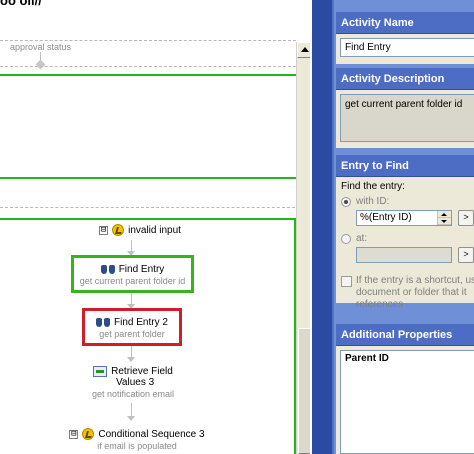 Image resolution: width=474 pixels, height=454 pixels. What do you see at coordinates (303, 50) in the screenshot?
I see `scroll-up-arrow-icon` at bounding box center [303, 50].